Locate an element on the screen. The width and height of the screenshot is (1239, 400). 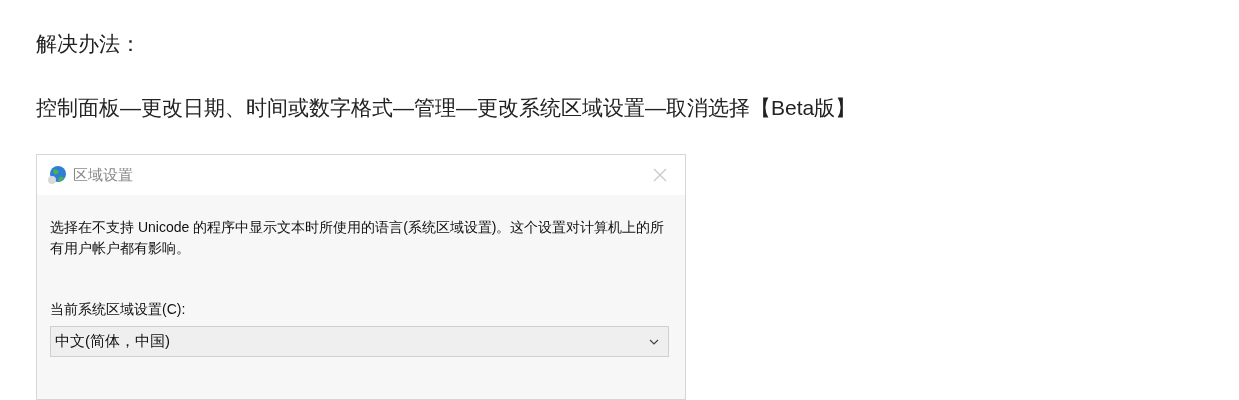
globe-icon is located at coordinates (57, 175).